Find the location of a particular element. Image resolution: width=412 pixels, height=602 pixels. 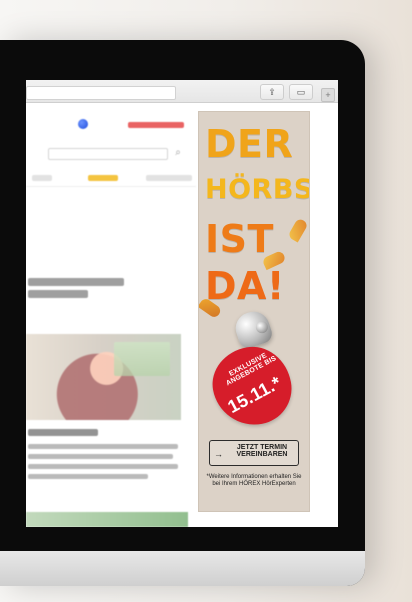

arrow-right-icon: → is located at coordinates (218, 454).